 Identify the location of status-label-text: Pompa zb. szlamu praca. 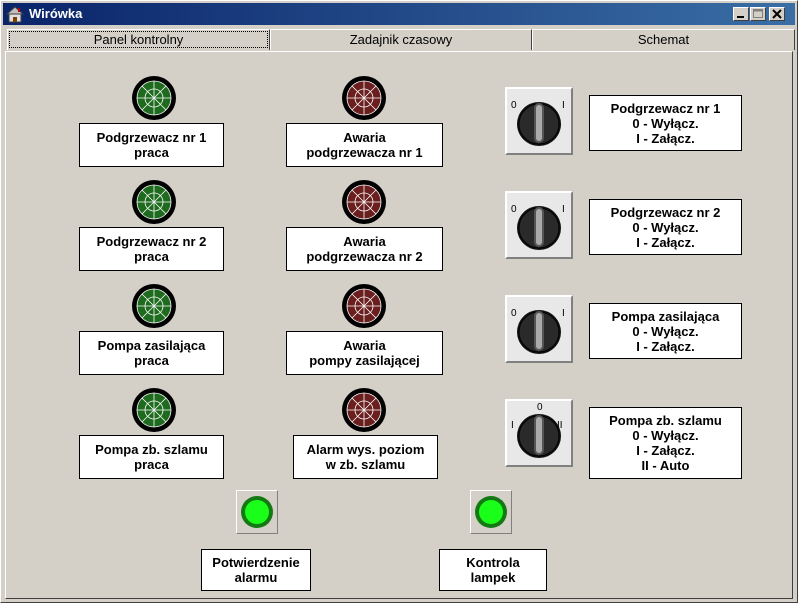
(151, 457).